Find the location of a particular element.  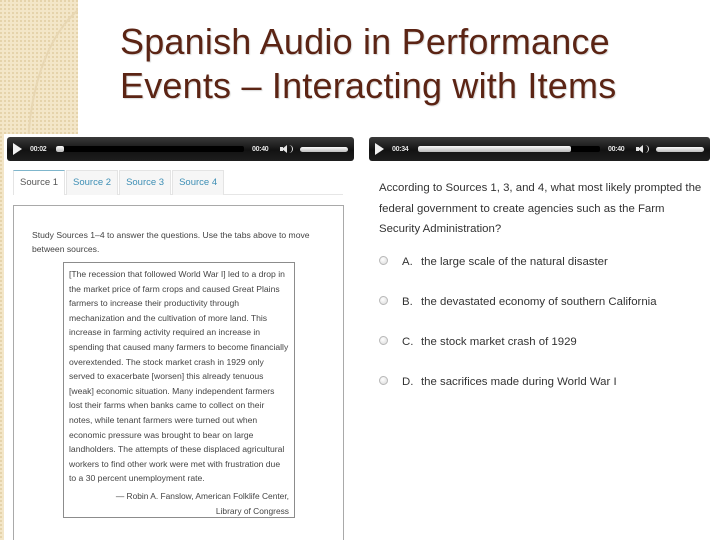

slide-title-line-2: Events – Interacting with Items is located at coordinates (368, 85).